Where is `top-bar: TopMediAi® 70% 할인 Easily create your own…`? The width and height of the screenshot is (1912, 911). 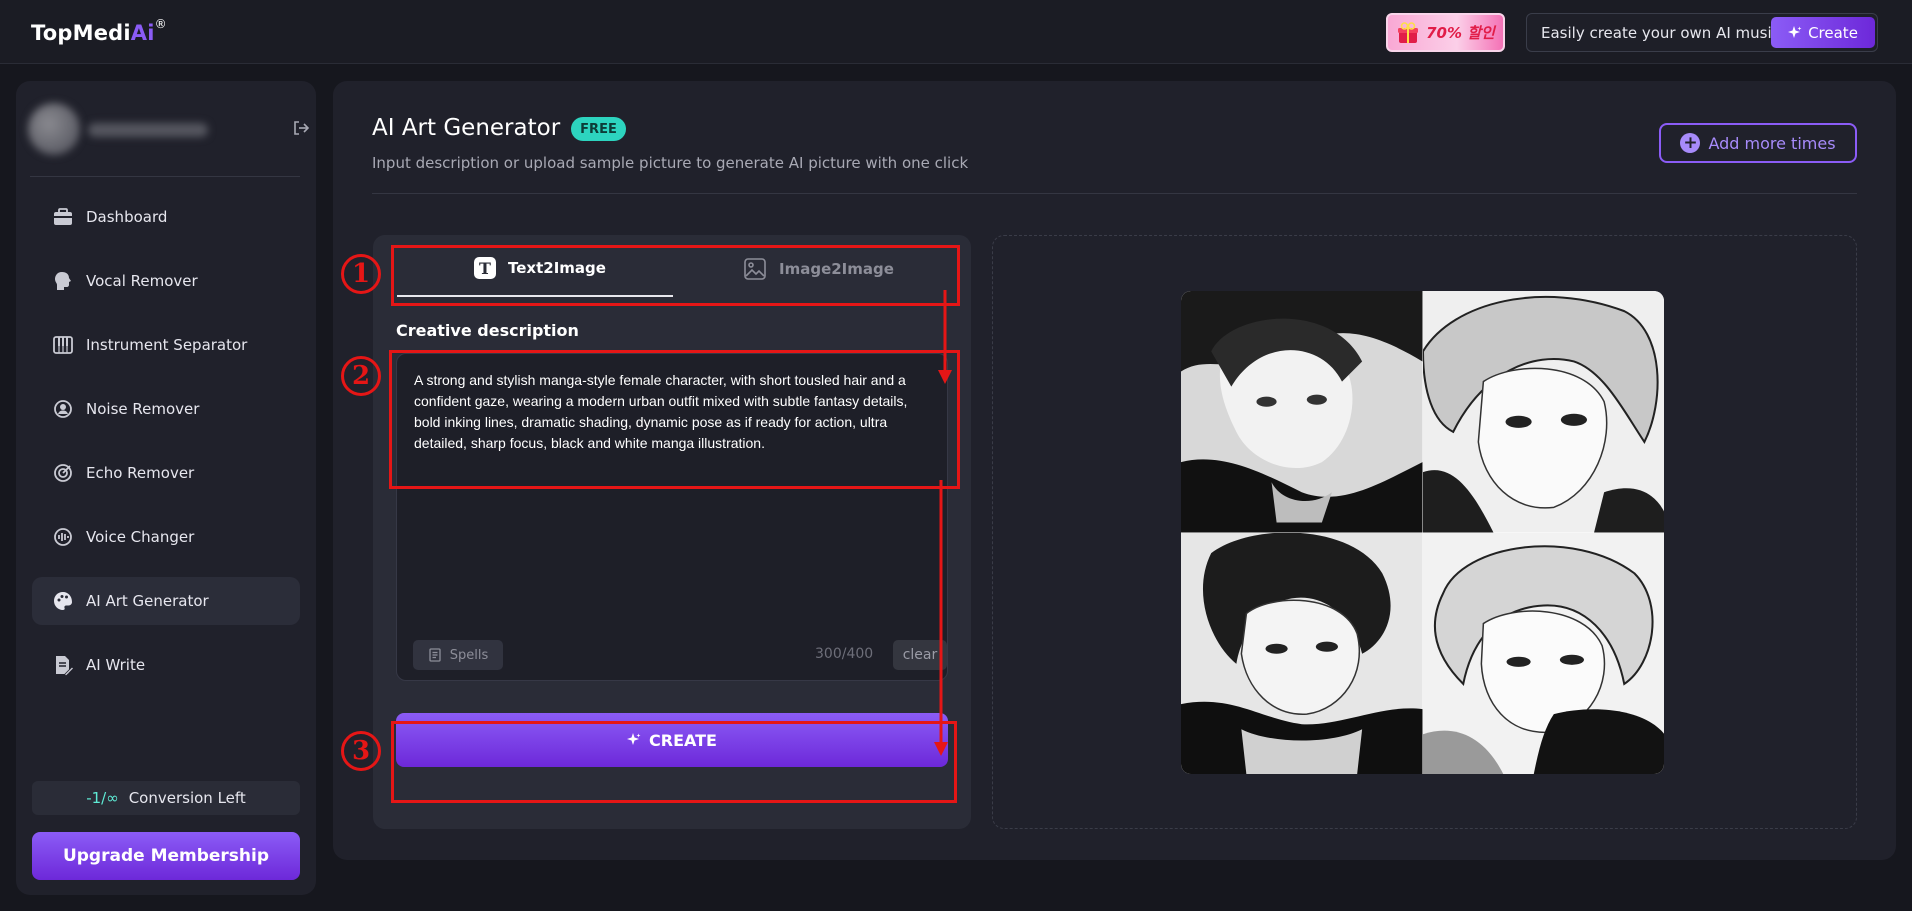
top-bar: TopMediAi® 70% 할인 Easily create your own… is located at coordinates (956, 32).